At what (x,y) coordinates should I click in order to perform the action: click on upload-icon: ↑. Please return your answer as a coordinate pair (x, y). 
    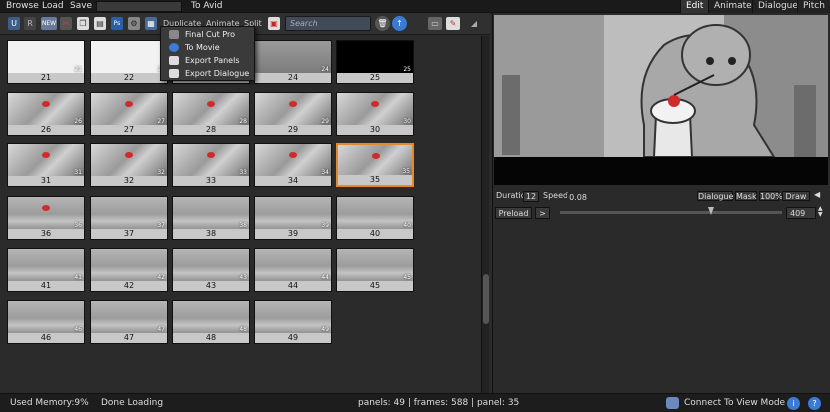
    Looking at the image, I should click on (399, 23).